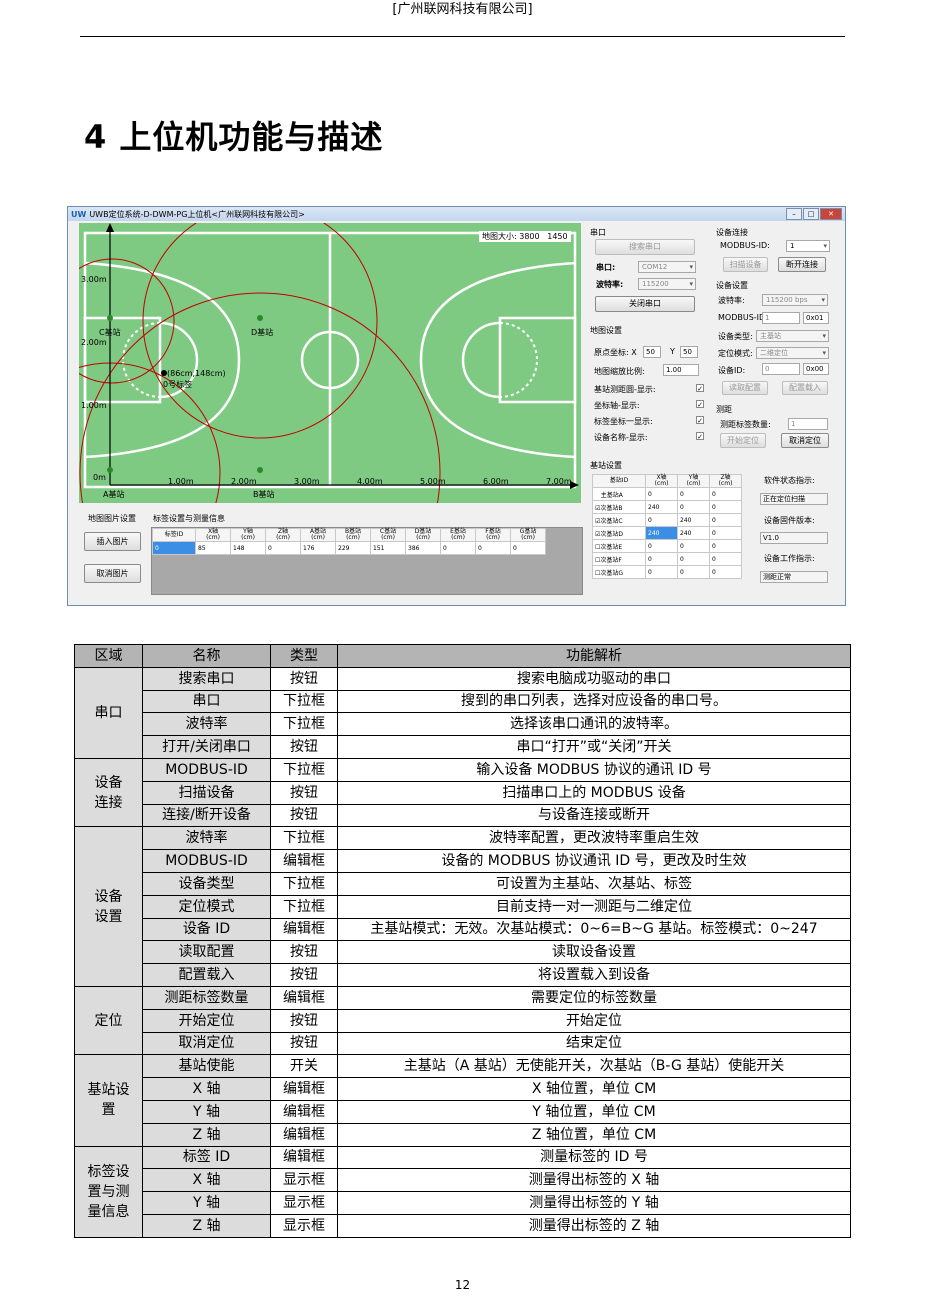  What do you see at coordinates (612, 573) in the screenshot?
I see `station-id: 次基站G` at bounding box center [612, 573].